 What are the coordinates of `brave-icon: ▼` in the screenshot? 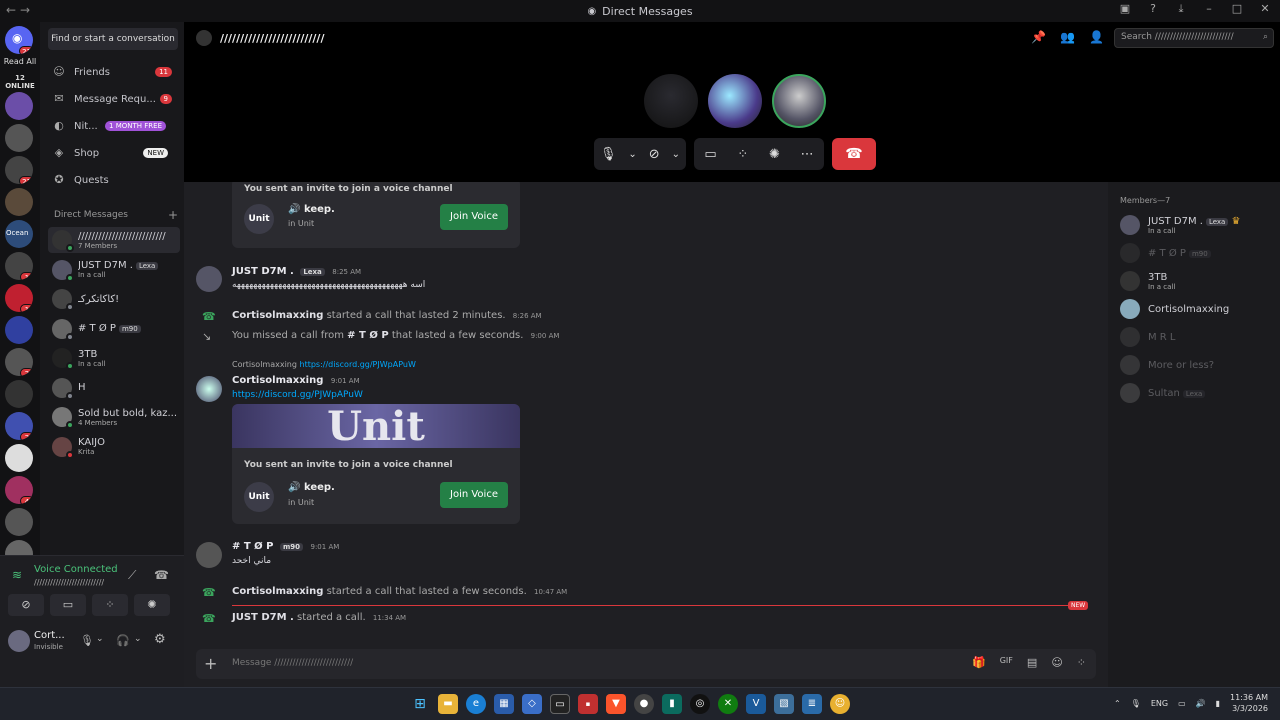 It's located at (616, 704).